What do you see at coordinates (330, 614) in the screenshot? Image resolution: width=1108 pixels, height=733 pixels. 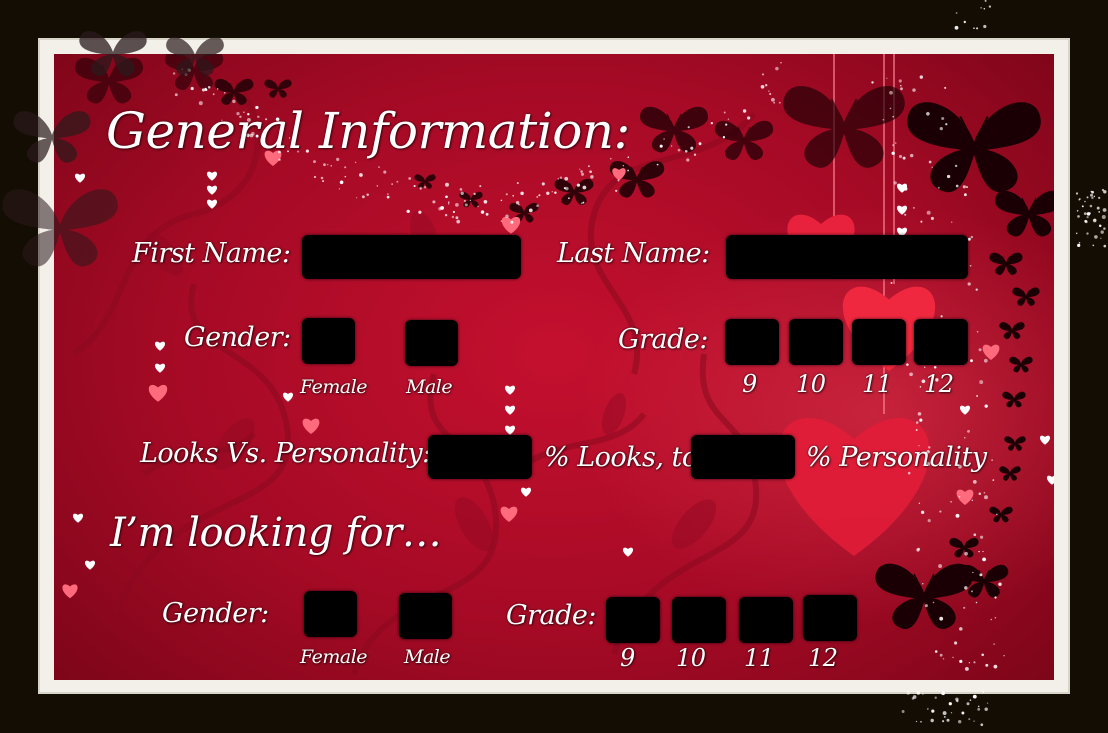 I see `looking-for-female-checkbox` at bounding box center [330, 614].